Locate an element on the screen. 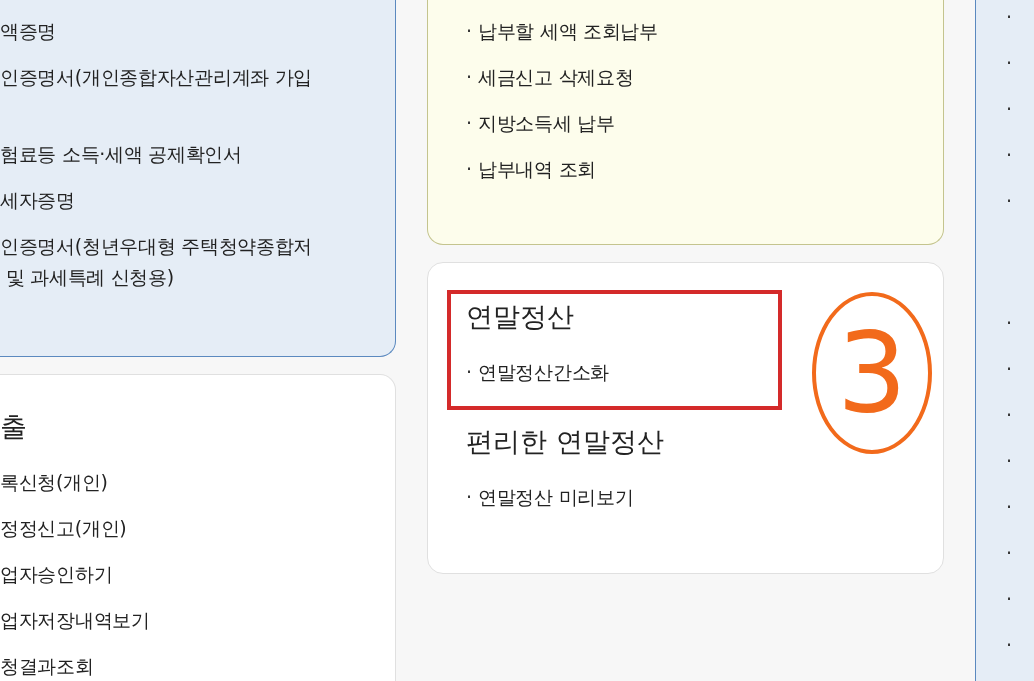  menu-link: 인증명서(청년우대형 주택청약종합저 및 과세특례 신청용) is located at coordinates (197, 262).